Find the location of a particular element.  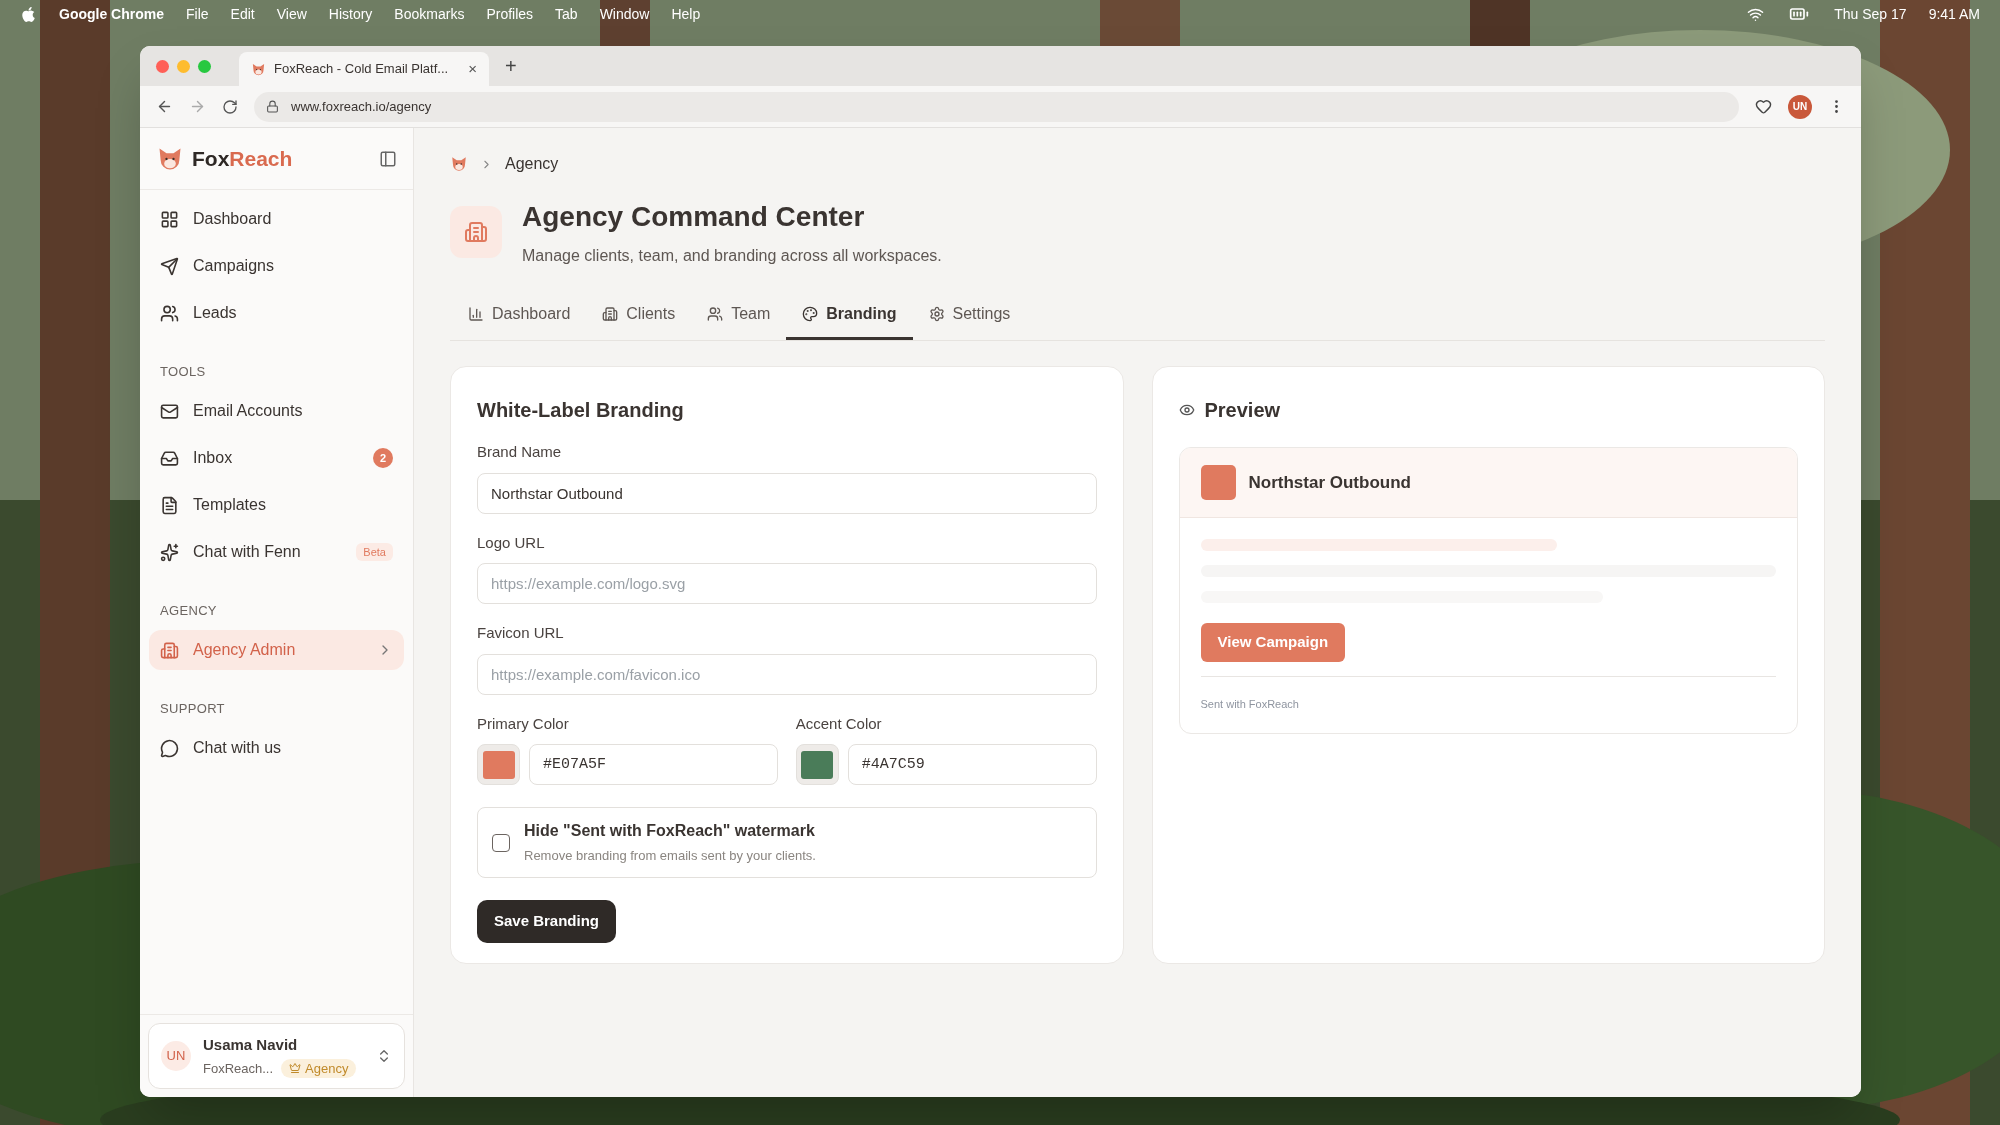

tab: Settings is located at coordinates (969, 315).